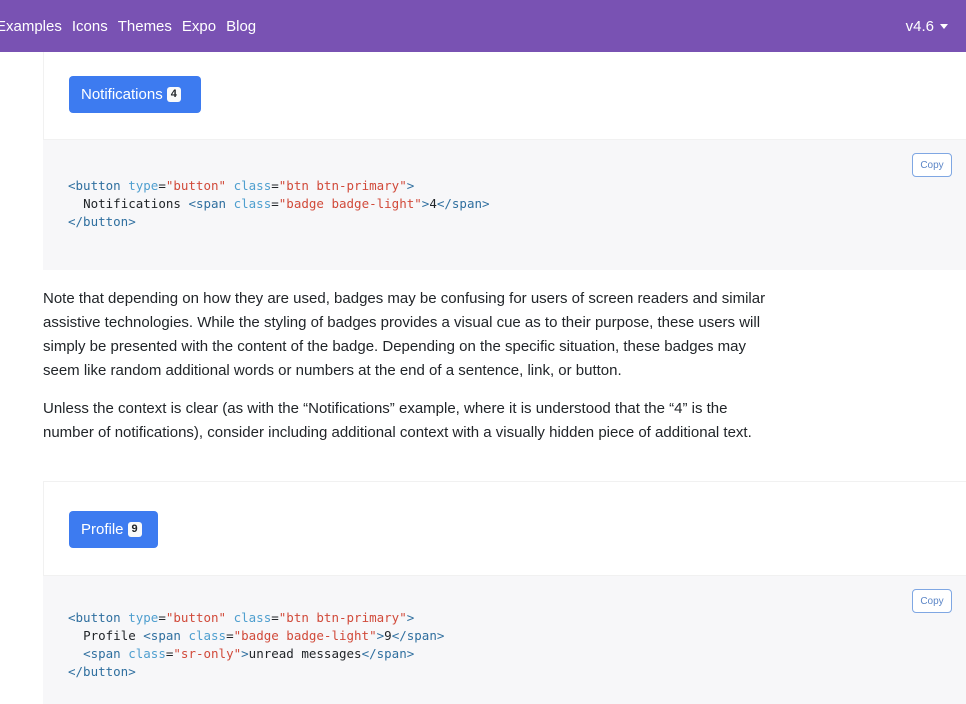 The height and width of the screenshot is (704, 966). I want to click on profile-button: Profile 9, so click(113, 529).